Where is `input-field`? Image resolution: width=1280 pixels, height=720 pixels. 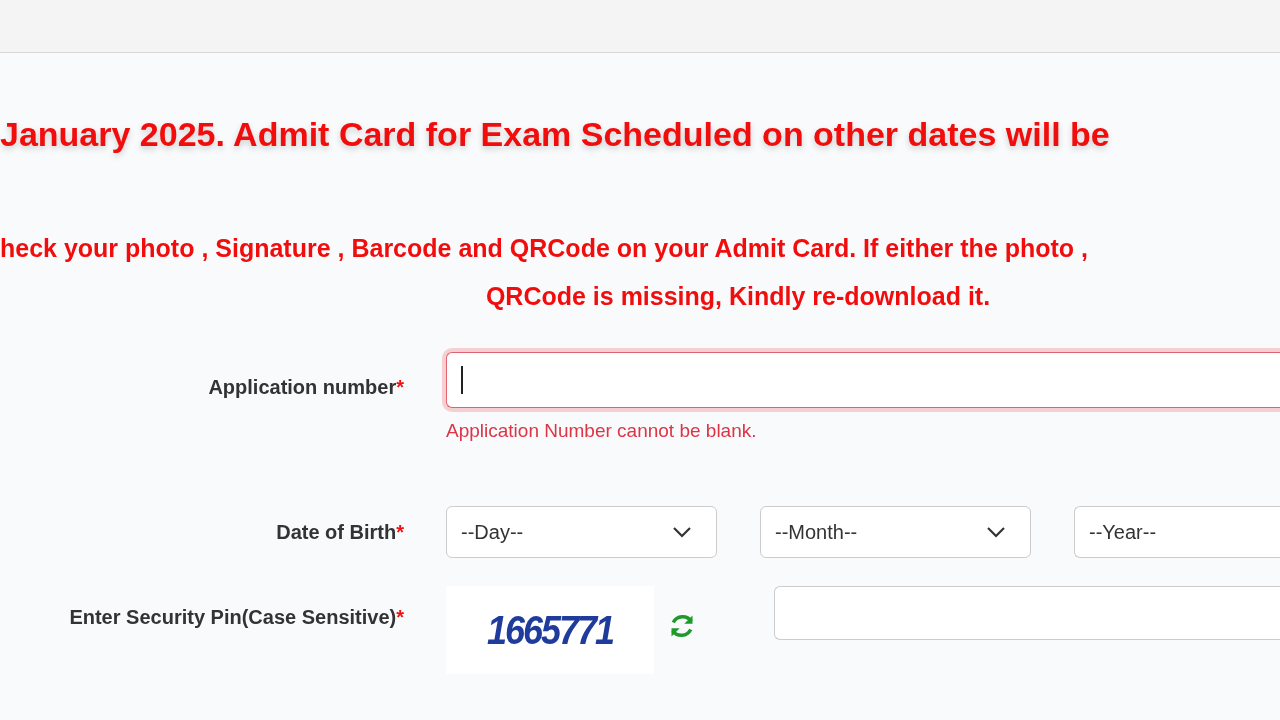 input-field is located at coordinates (1027, 612).